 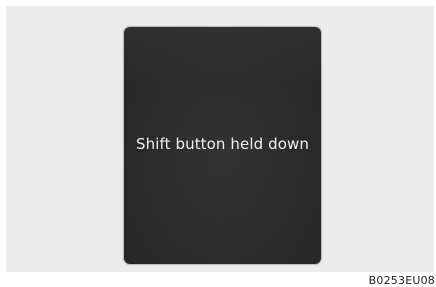 I want to click on figure-reference-code: B0253EU08, so click(x=401, y=280).